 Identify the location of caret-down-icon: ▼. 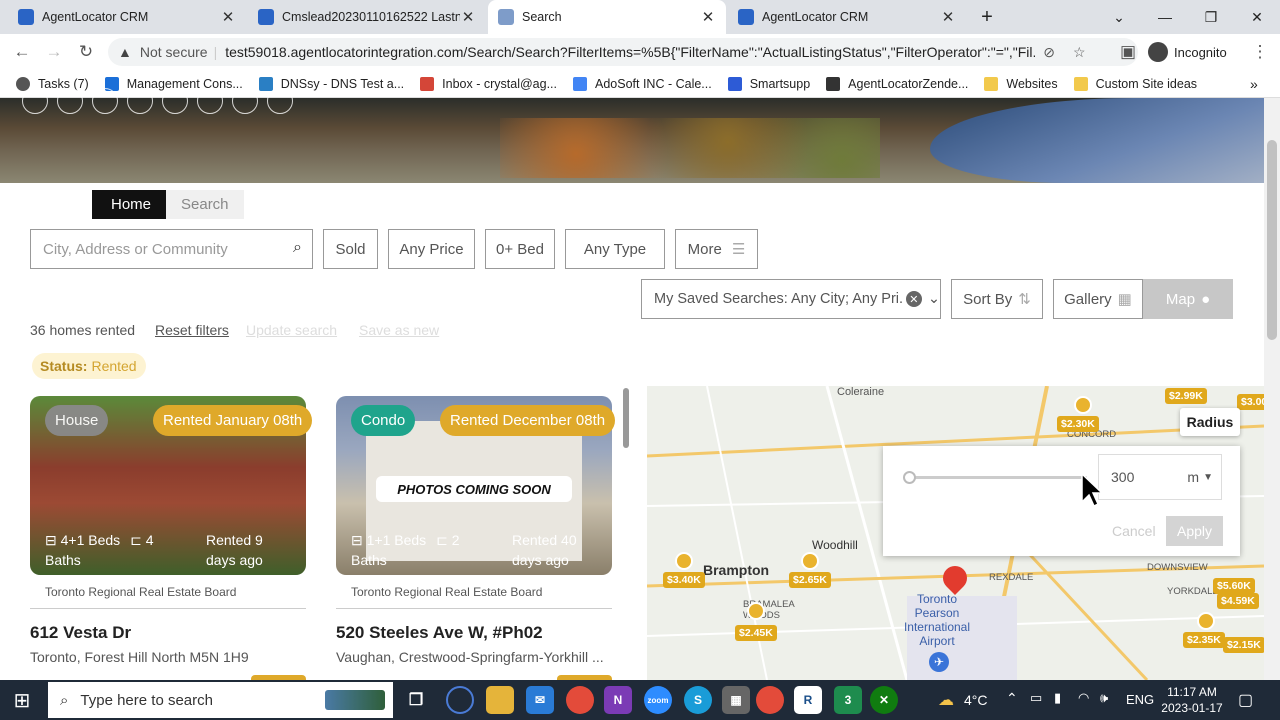
(1208, 477).